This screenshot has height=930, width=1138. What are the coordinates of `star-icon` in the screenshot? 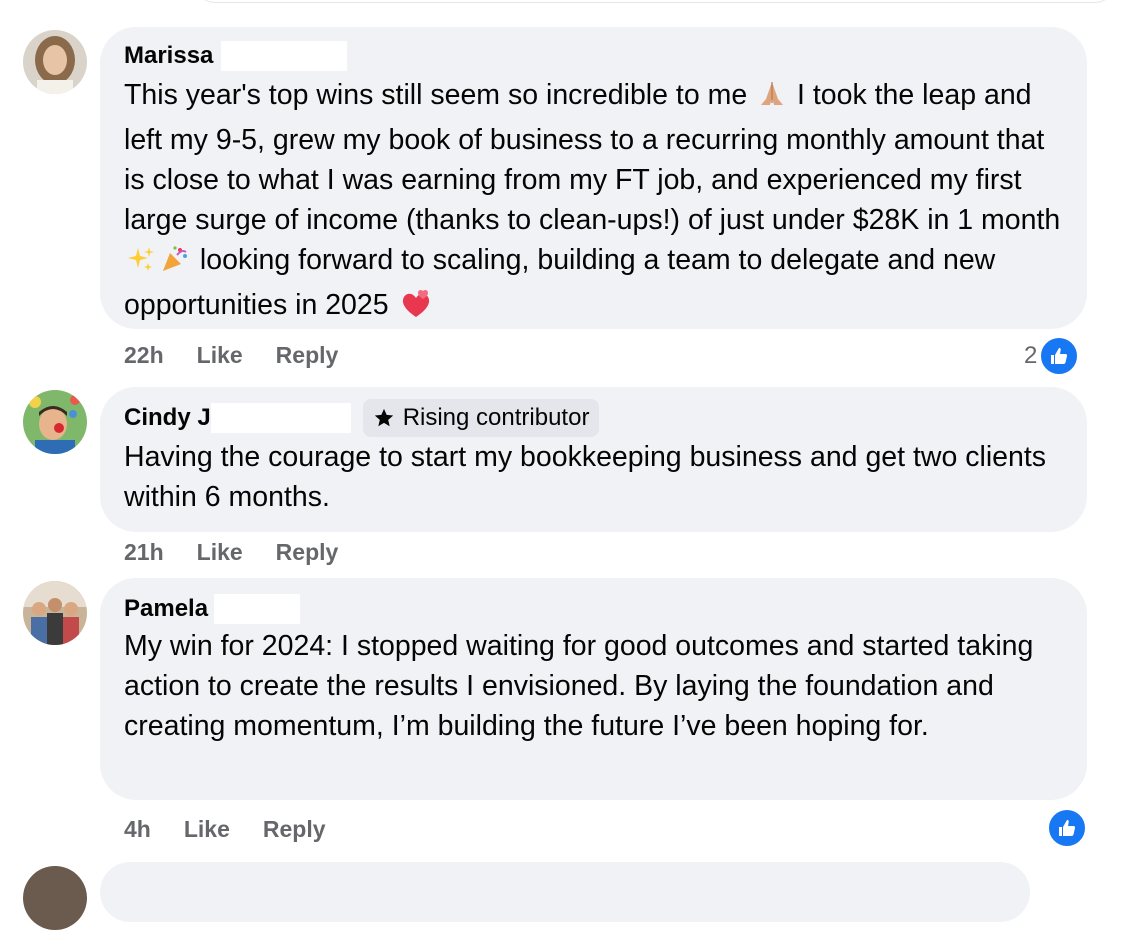 It's located at (384, 418).